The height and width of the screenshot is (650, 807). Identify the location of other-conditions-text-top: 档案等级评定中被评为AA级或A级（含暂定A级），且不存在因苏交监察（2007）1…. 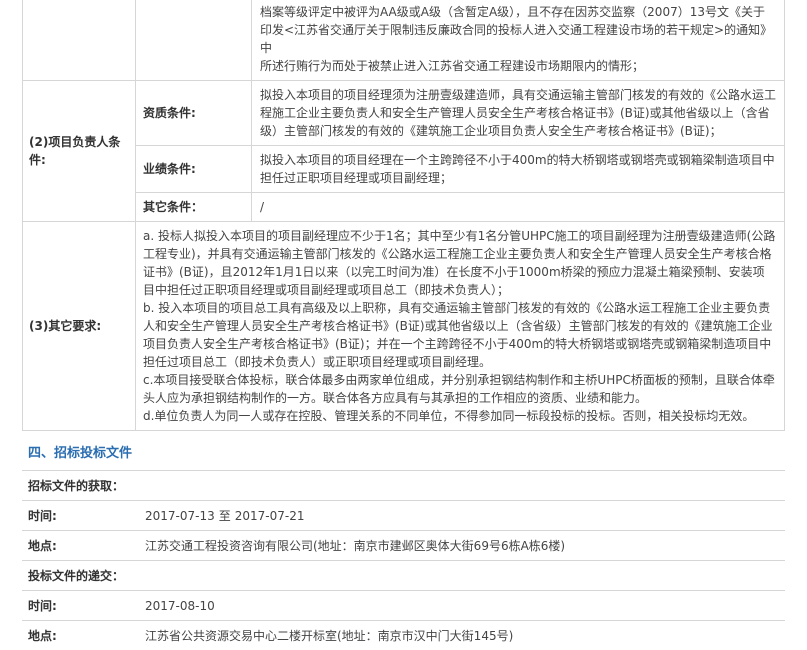
(518, 40).